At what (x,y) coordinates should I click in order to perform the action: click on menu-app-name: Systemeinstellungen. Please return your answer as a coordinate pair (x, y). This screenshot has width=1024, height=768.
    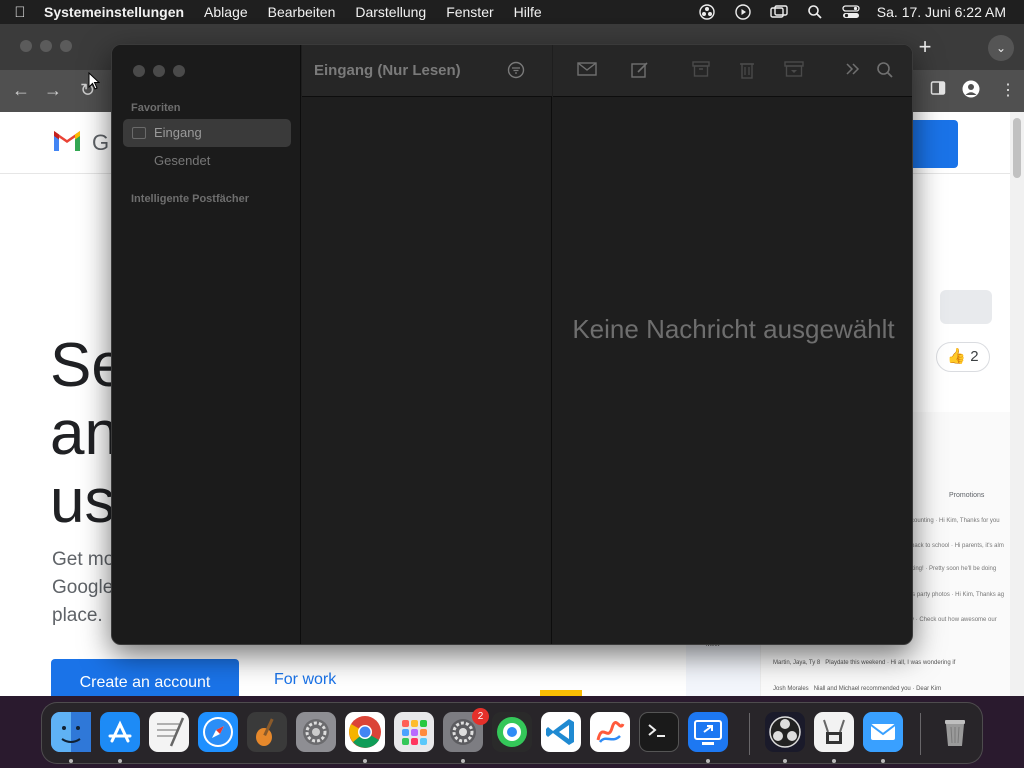
    Looking at the image, I should click on (117, 12).